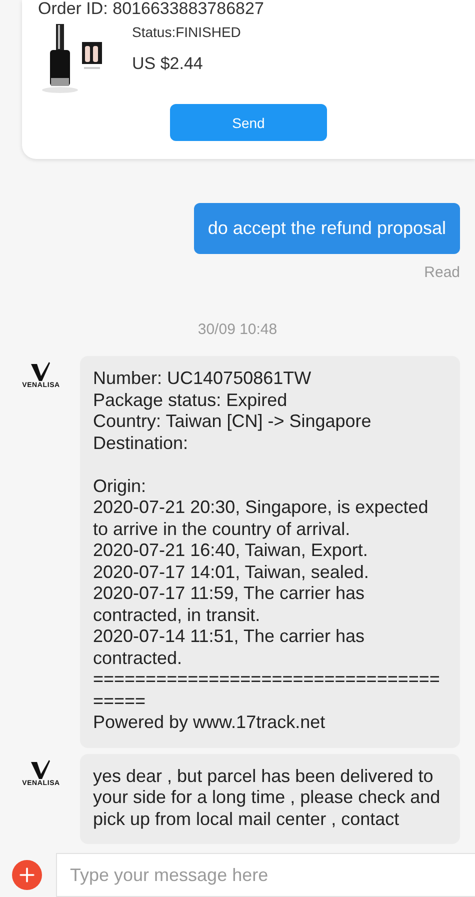  What do you see at coordinates (168, 64) in the screenshot?
I see `order-price: US $2.44` at bounding box center [168, 64].